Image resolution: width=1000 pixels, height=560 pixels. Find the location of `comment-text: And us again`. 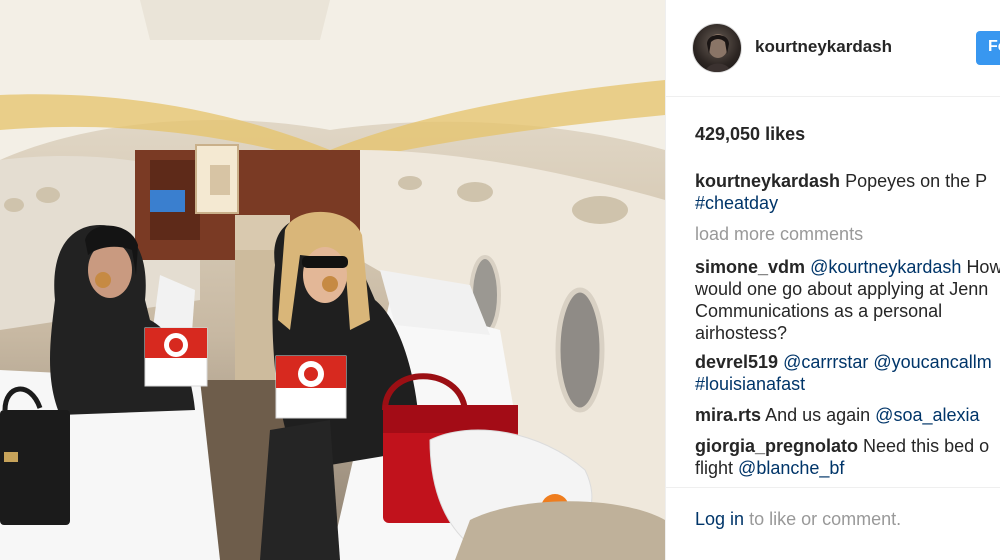

comment-text: And us again is located at coordinates (818, 415).